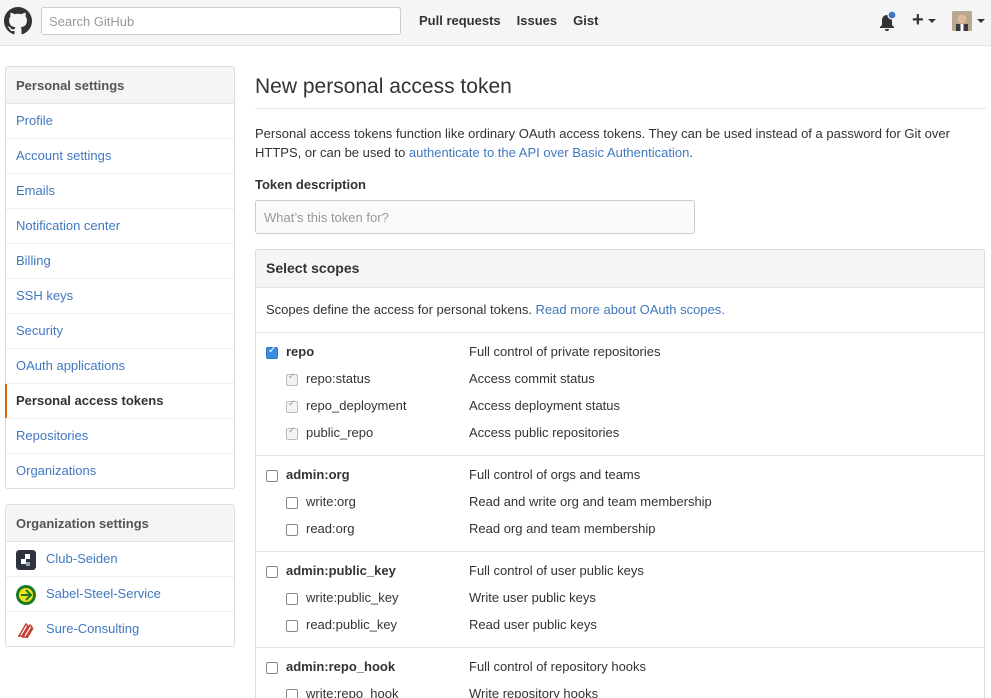 This screenshot has width=991, height=698. Describe the element at coordinates (533, 624) in the screenshot. I see `scope-description: Read user public keys` at that location.